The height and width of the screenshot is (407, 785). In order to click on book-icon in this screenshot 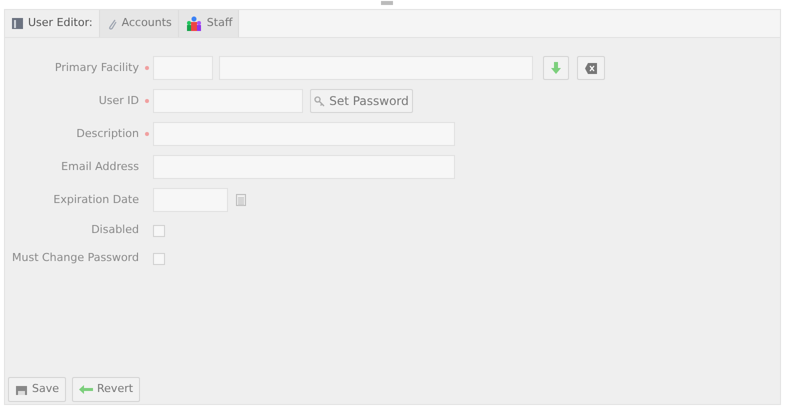, I will do `click(17, 23)`.